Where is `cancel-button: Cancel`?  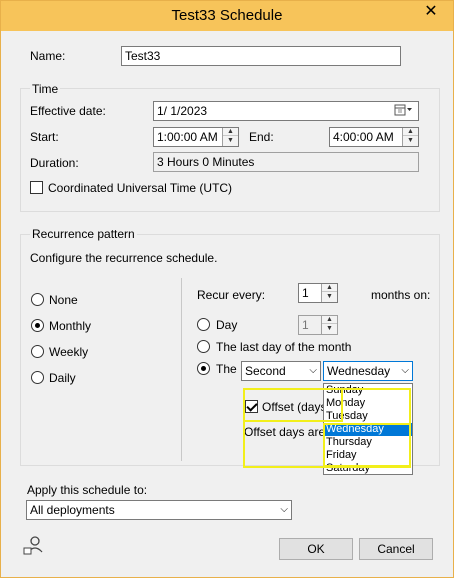
cancel-button: Cancel is located at coordinates (396, 549).